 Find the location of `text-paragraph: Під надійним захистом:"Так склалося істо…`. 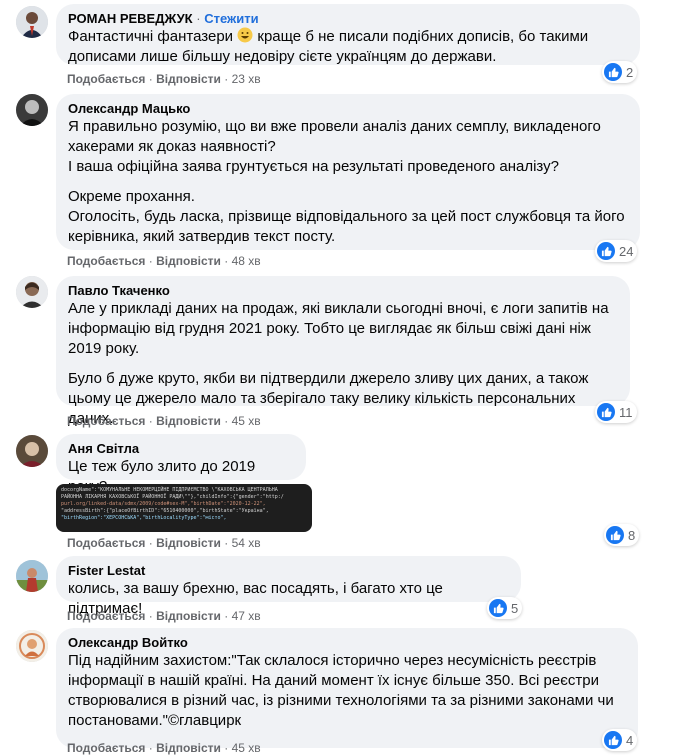

text-paragraph: Під надійним захистом:"Так склалося істо… is located at coordinates (341, 690).